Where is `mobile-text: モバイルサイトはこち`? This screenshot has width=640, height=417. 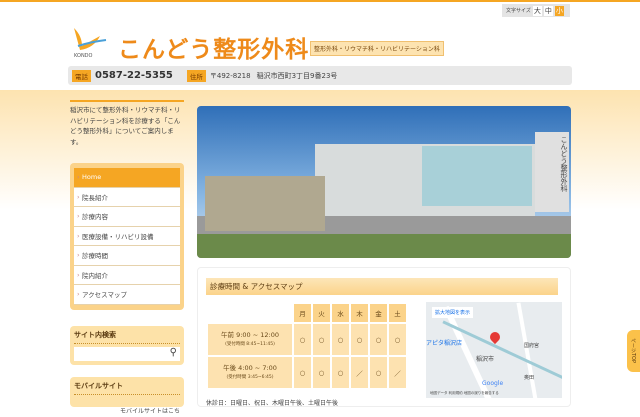 mobile-text: モバイルサイトはこち is located at coordinates (150, 411).